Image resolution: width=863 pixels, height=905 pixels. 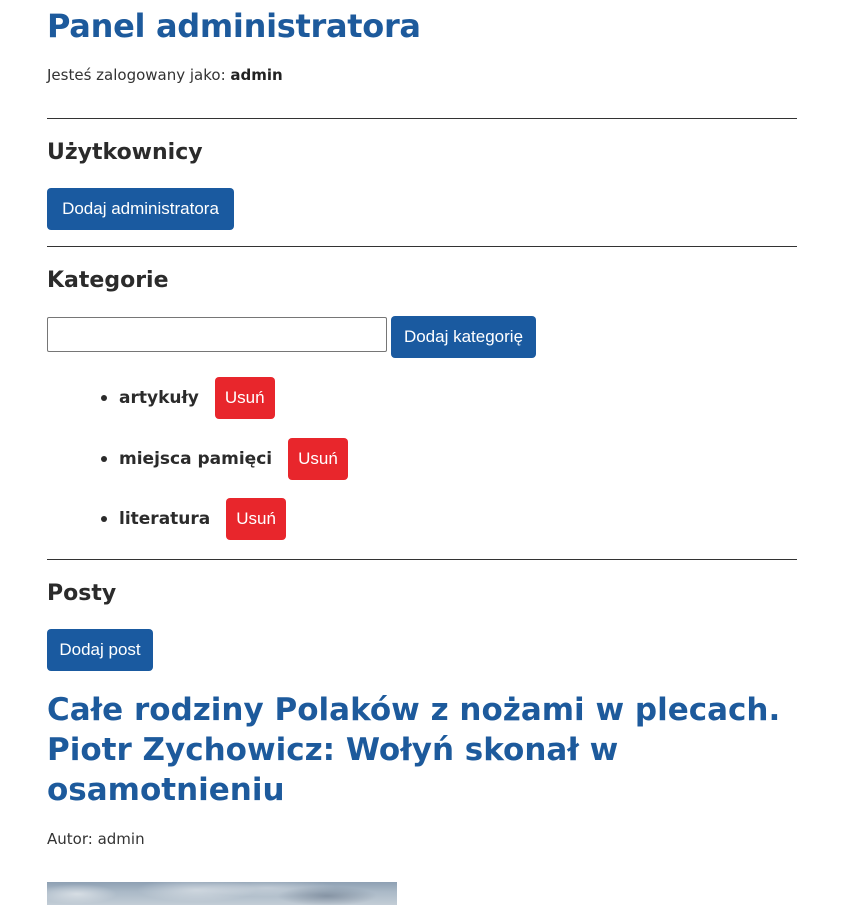 What do you see at coordinates (125, 152) in the screenshot?
I see `users-section-title: Użytkownicy` at bounding box center [125, 152].